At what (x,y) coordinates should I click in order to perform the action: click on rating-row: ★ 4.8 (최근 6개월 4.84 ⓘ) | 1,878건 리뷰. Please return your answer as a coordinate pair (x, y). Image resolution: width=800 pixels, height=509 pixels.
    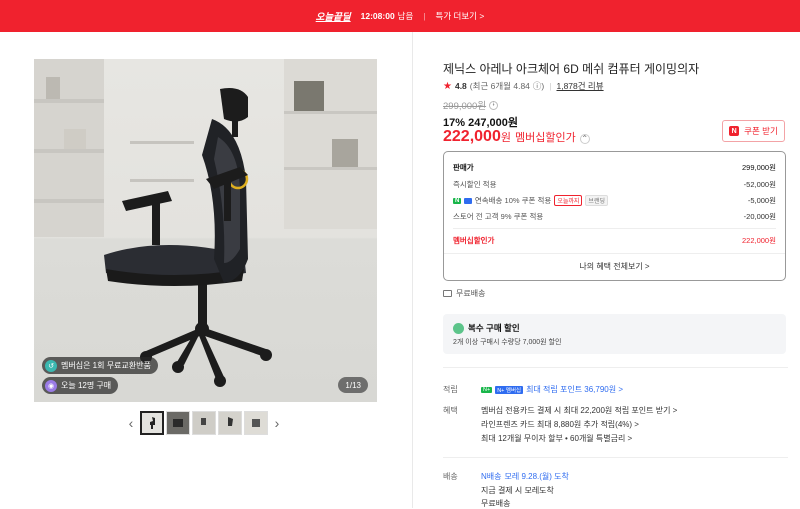
    Looking at the image, I should click on (523, 86).